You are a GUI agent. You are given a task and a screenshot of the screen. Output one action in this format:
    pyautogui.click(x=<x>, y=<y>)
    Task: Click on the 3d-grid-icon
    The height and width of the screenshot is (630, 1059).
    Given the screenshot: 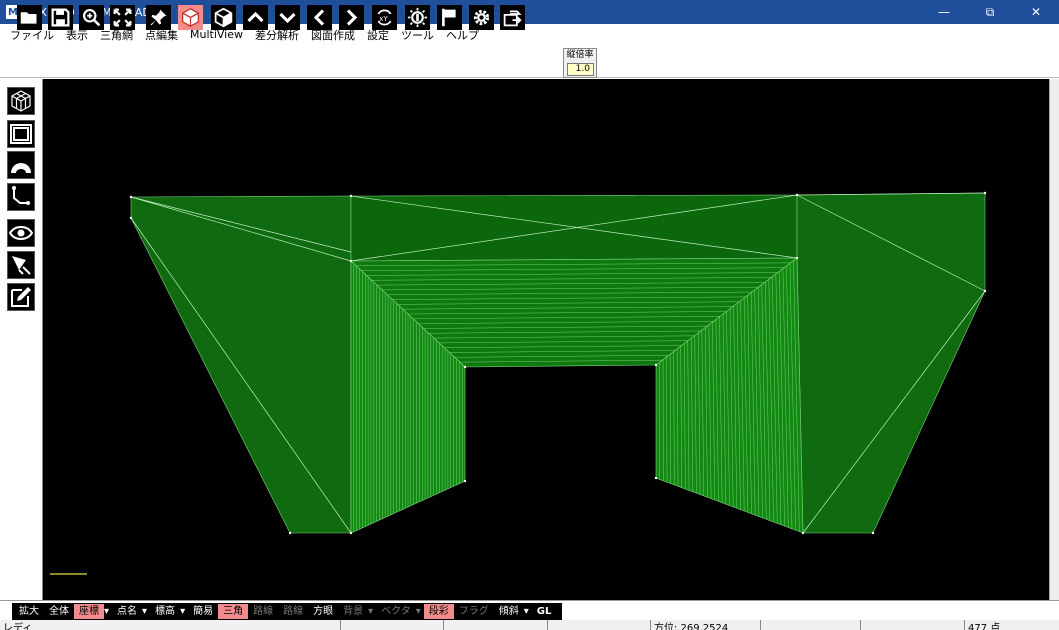 What is the action you would take?
    pyautogui.click(x=21, y=101)
    